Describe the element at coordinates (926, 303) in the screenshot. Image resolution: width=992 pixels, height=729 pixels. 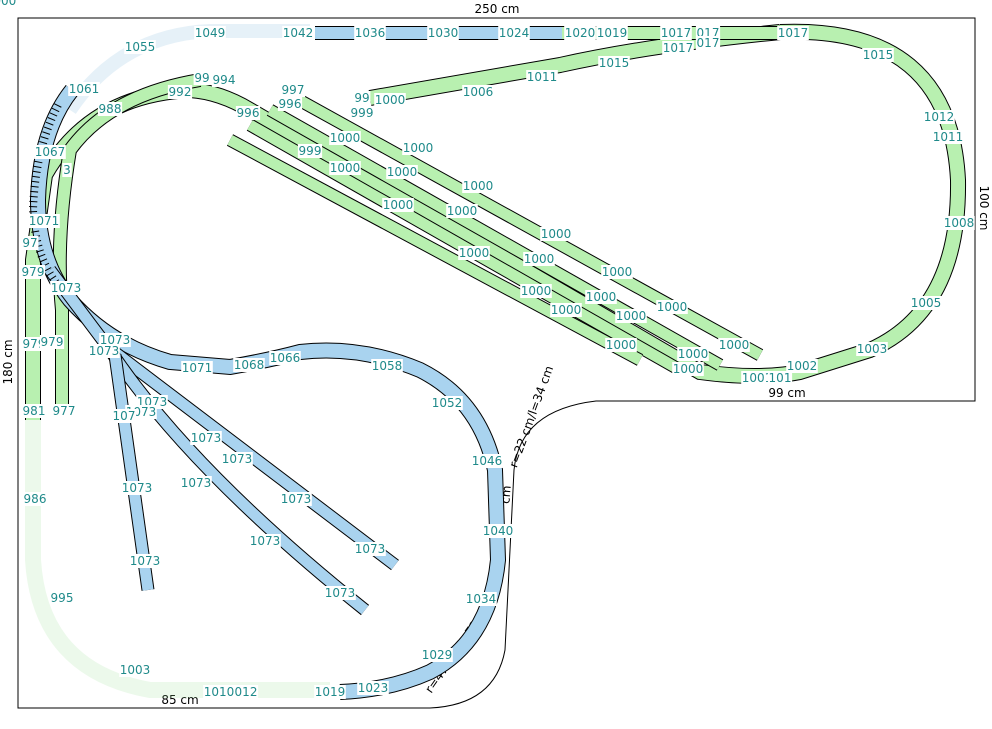
I see `track-label-text: 1005` at that location.